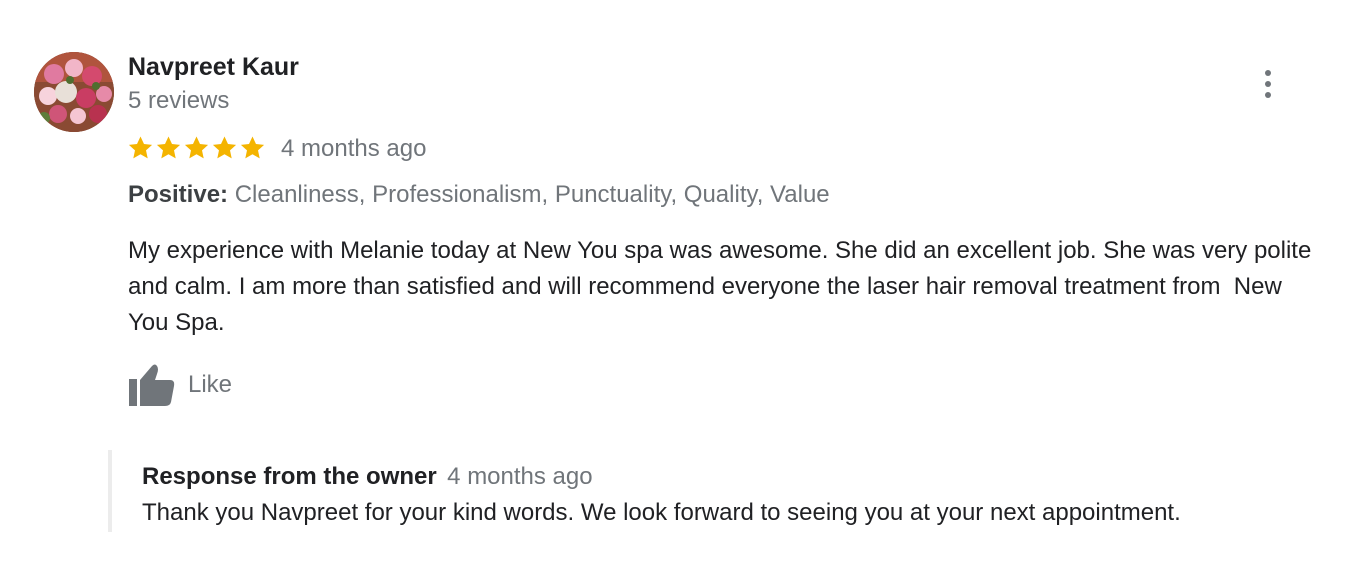 The width and height of the screenshot is (1360, 576). What do you see at coordinates (152, 385) in the screenshot?
I see `thumbs-up-icon` at bounding box center [152, 385].